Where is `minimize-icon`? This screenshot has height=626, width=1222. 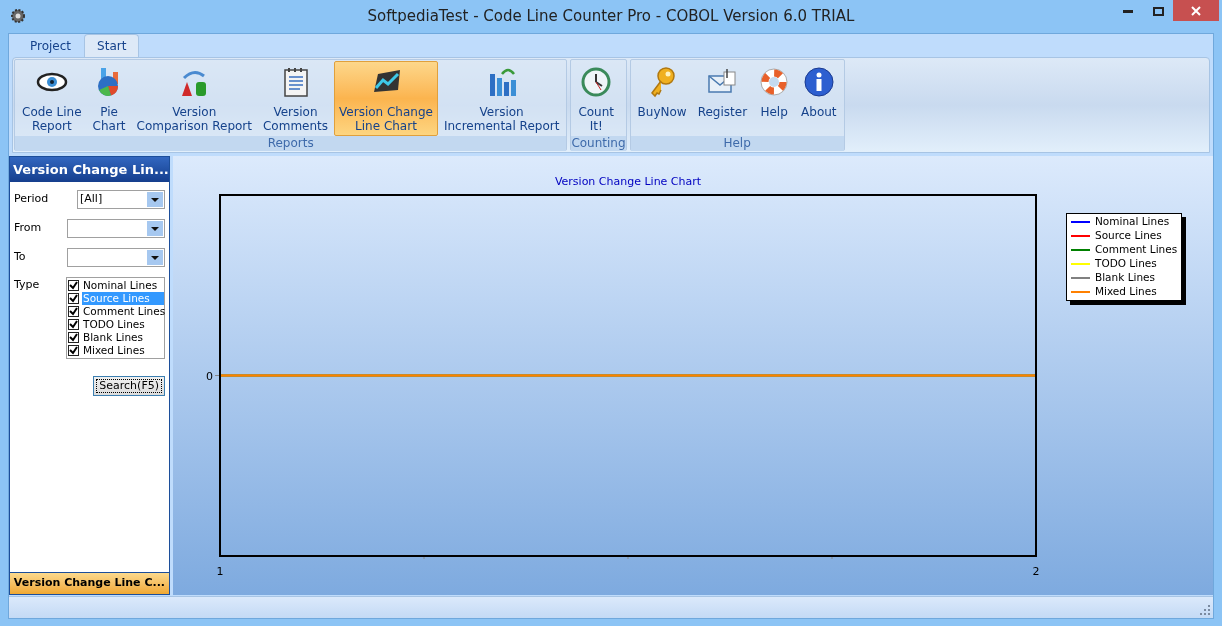 minimize-icon is located at coordinates (1128, 11).